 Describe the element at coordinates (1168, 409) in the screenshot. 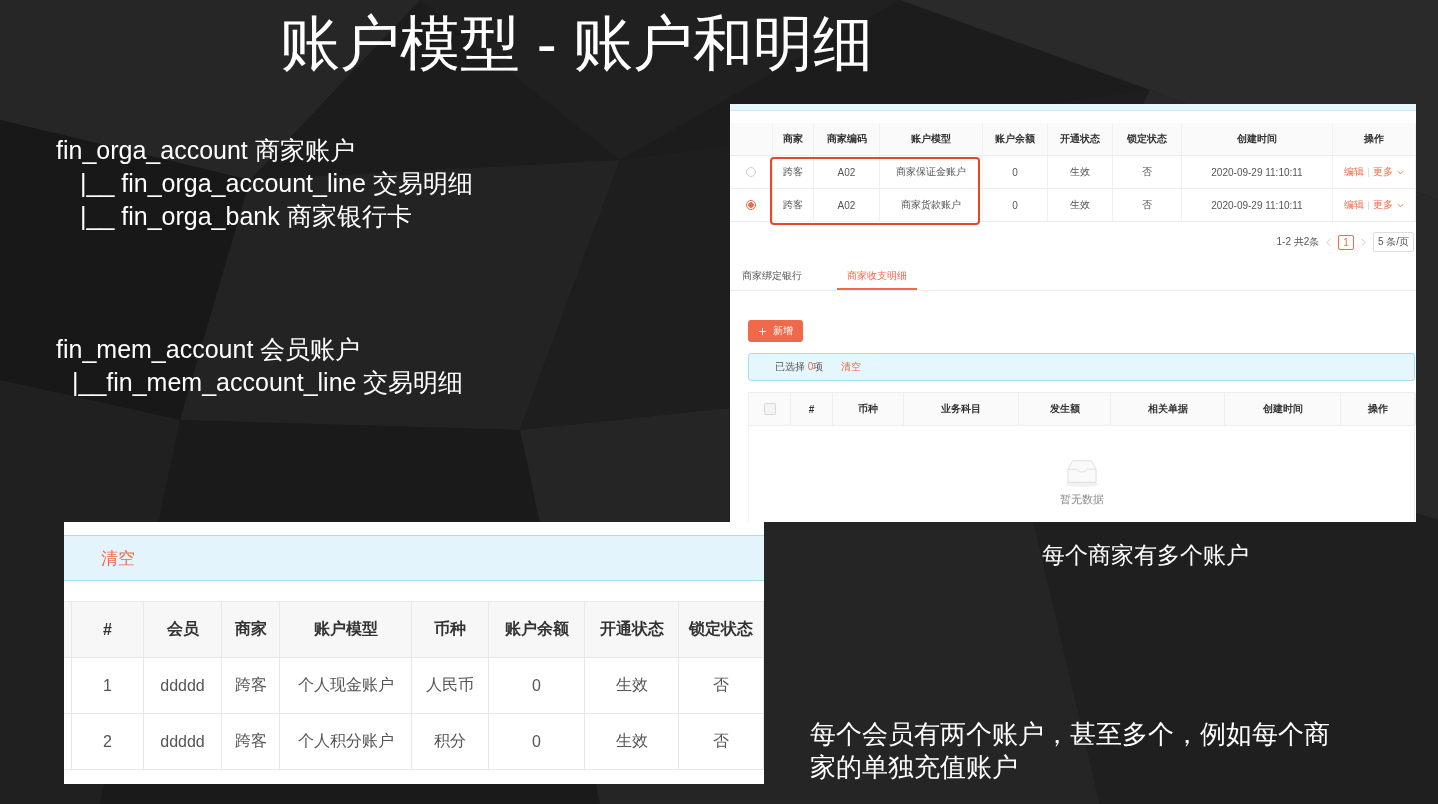

I see `column-header: 相关单据` at that location.